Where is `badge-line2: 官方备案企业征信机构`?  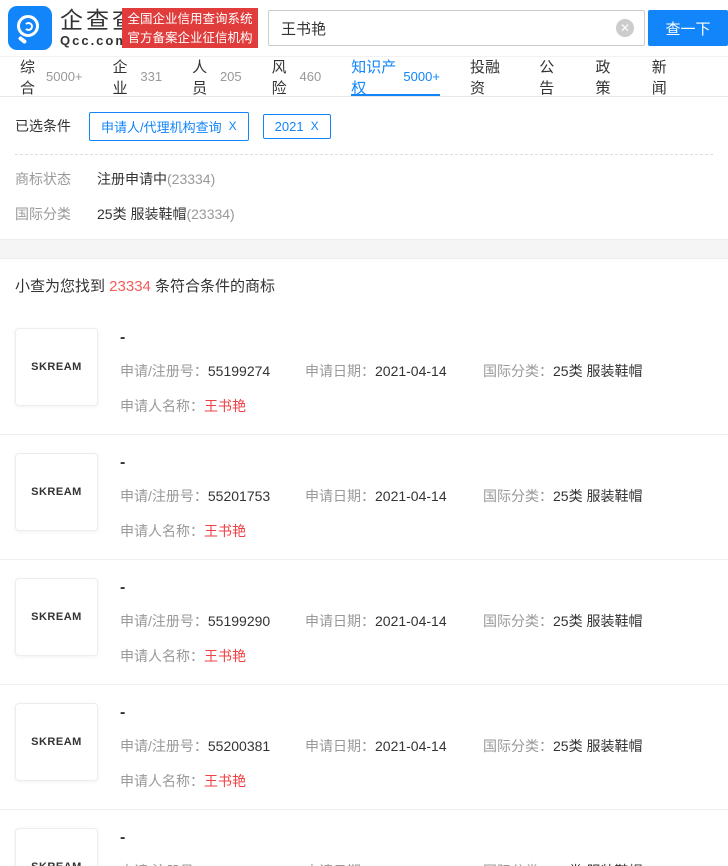 badge-line2: 官方备案企业征信机构 is located at coordinates (190, 38).